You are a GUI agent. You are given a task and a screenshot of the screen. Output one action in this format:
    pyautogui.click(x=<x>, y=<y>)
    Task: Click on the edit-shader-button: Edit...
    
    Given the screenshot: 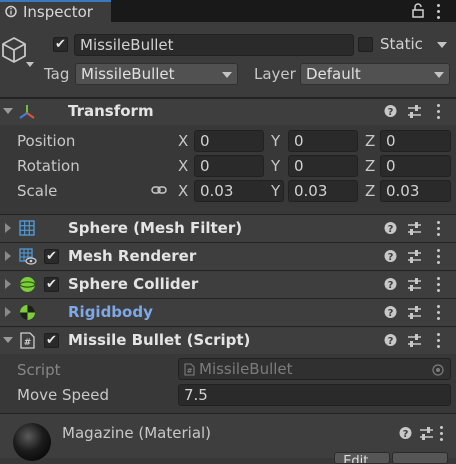 What is the action you would take?
    pyautogui.click(x=362, y=458)
    